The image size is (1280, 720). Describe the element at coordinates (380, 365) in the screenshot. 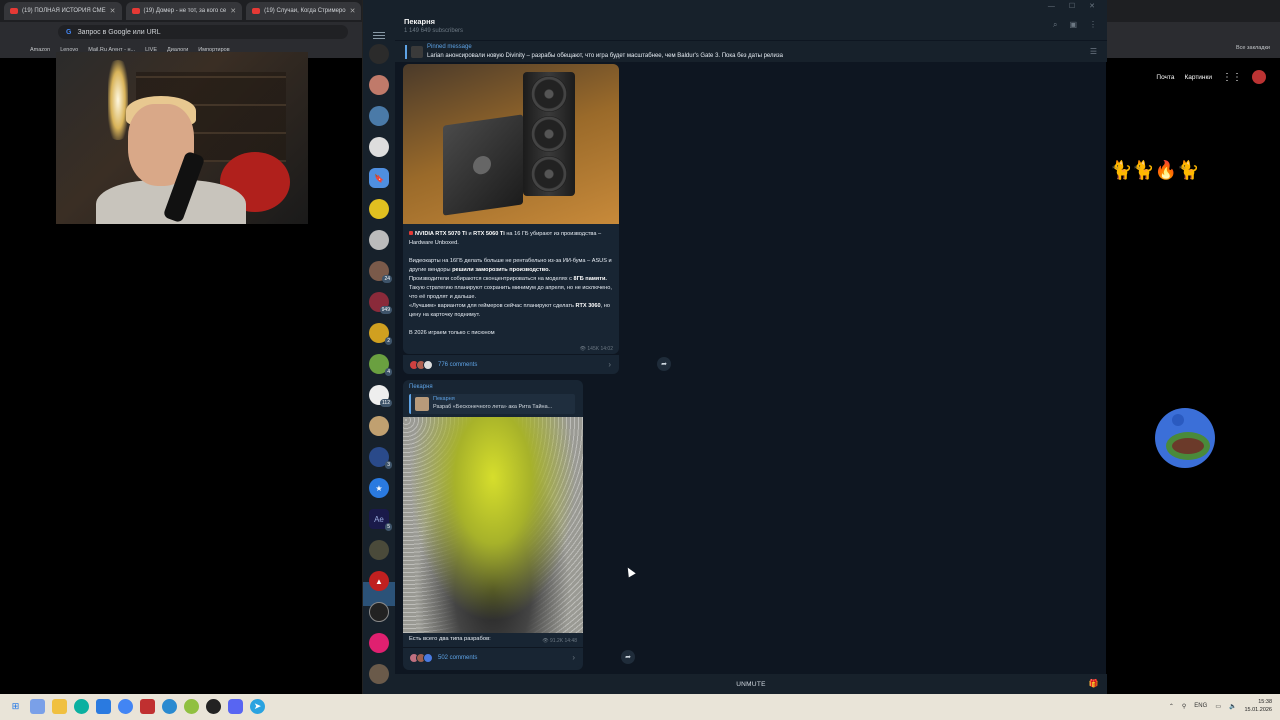

I see `chat-avatar: 4` at that location.